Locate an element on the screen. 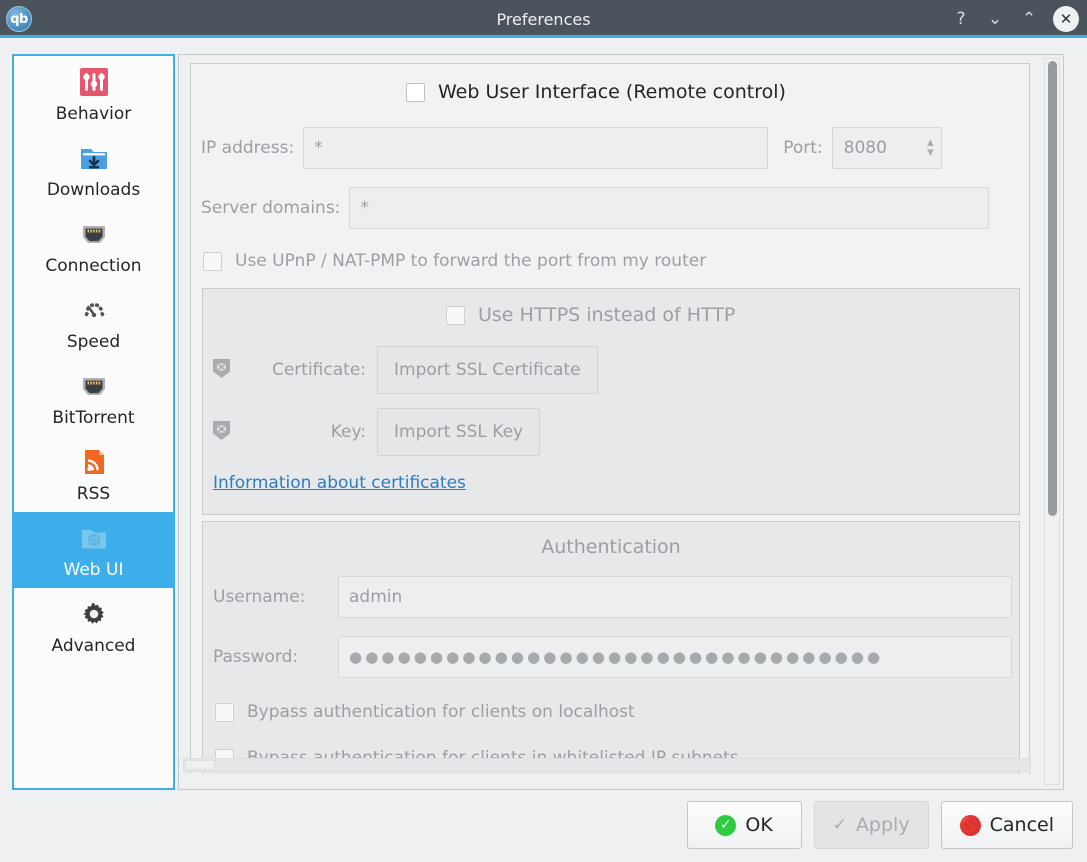 Image resolution: width=1087 pixels, height=862 pixels. certificate-row: Certificate: Import SSL Certificate is located at coordinates (404, 370).